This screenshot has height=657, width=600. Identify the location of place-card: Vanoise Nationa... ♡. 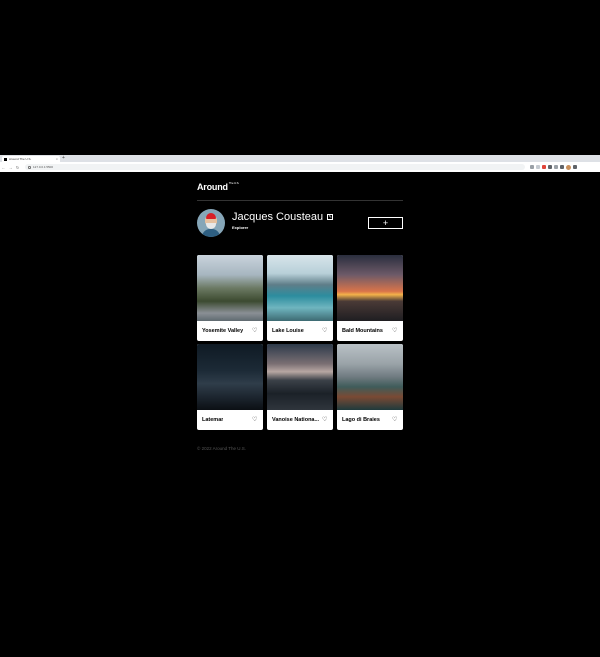
(300, 387).